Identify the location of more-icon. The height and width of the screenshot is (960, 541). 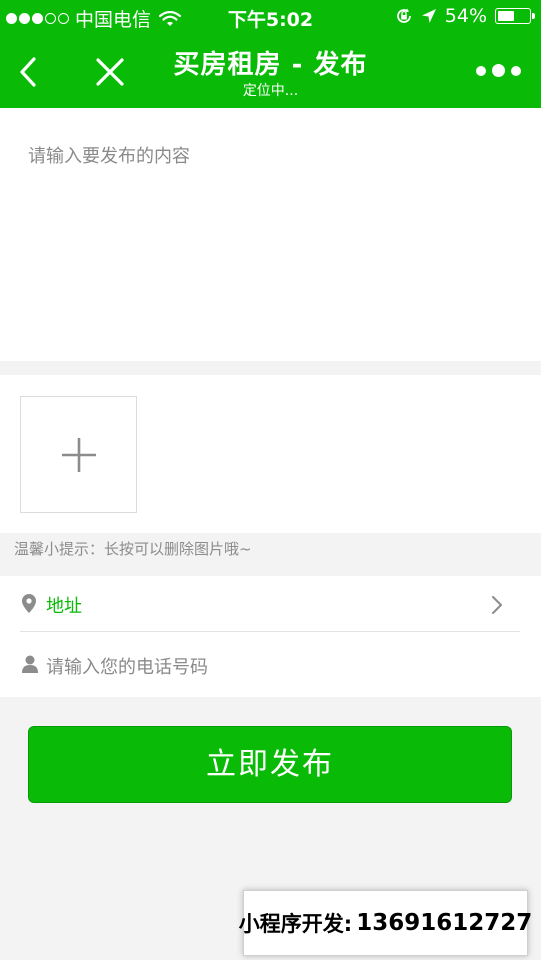
(498, 70).